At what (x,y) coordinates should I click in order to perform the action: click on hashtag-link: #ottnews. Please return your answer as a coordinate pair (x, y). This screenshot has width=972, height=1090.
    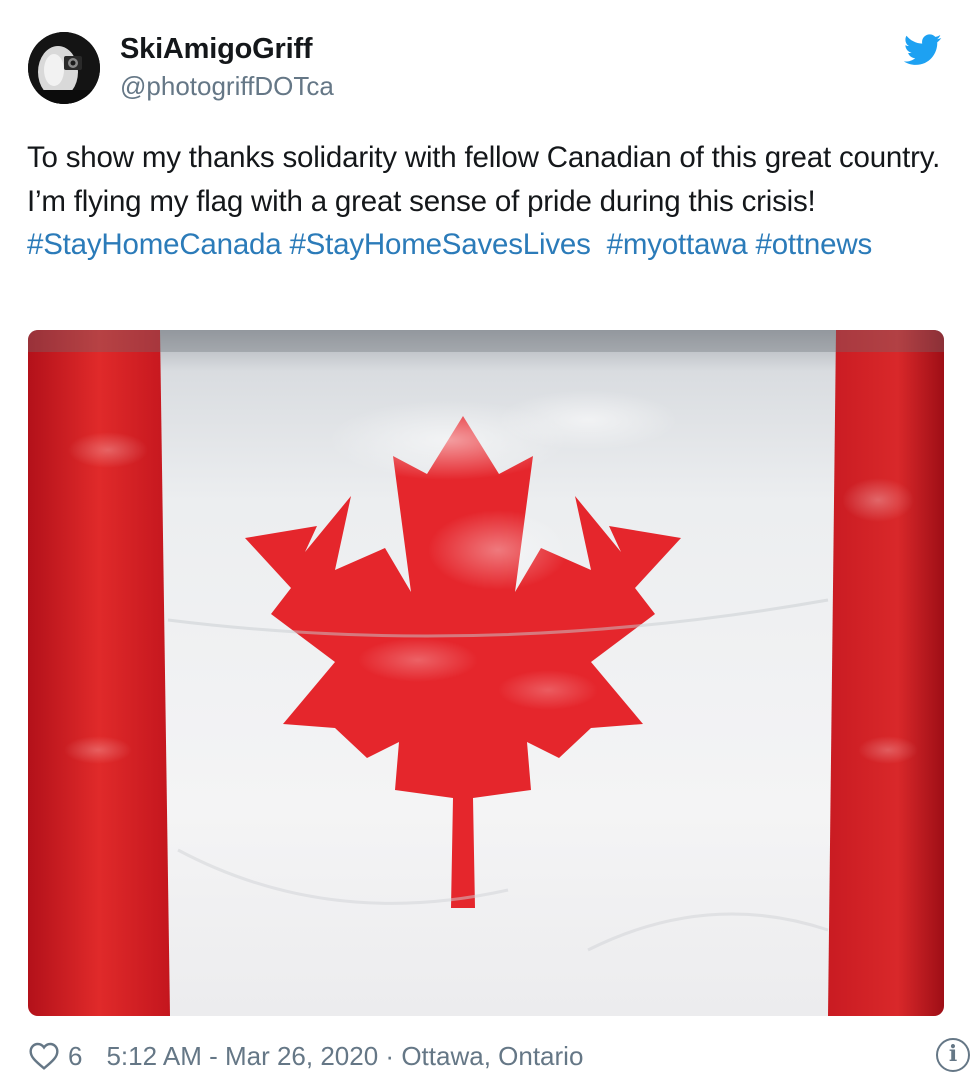
    Looking at the image, I should click on (814, 244).